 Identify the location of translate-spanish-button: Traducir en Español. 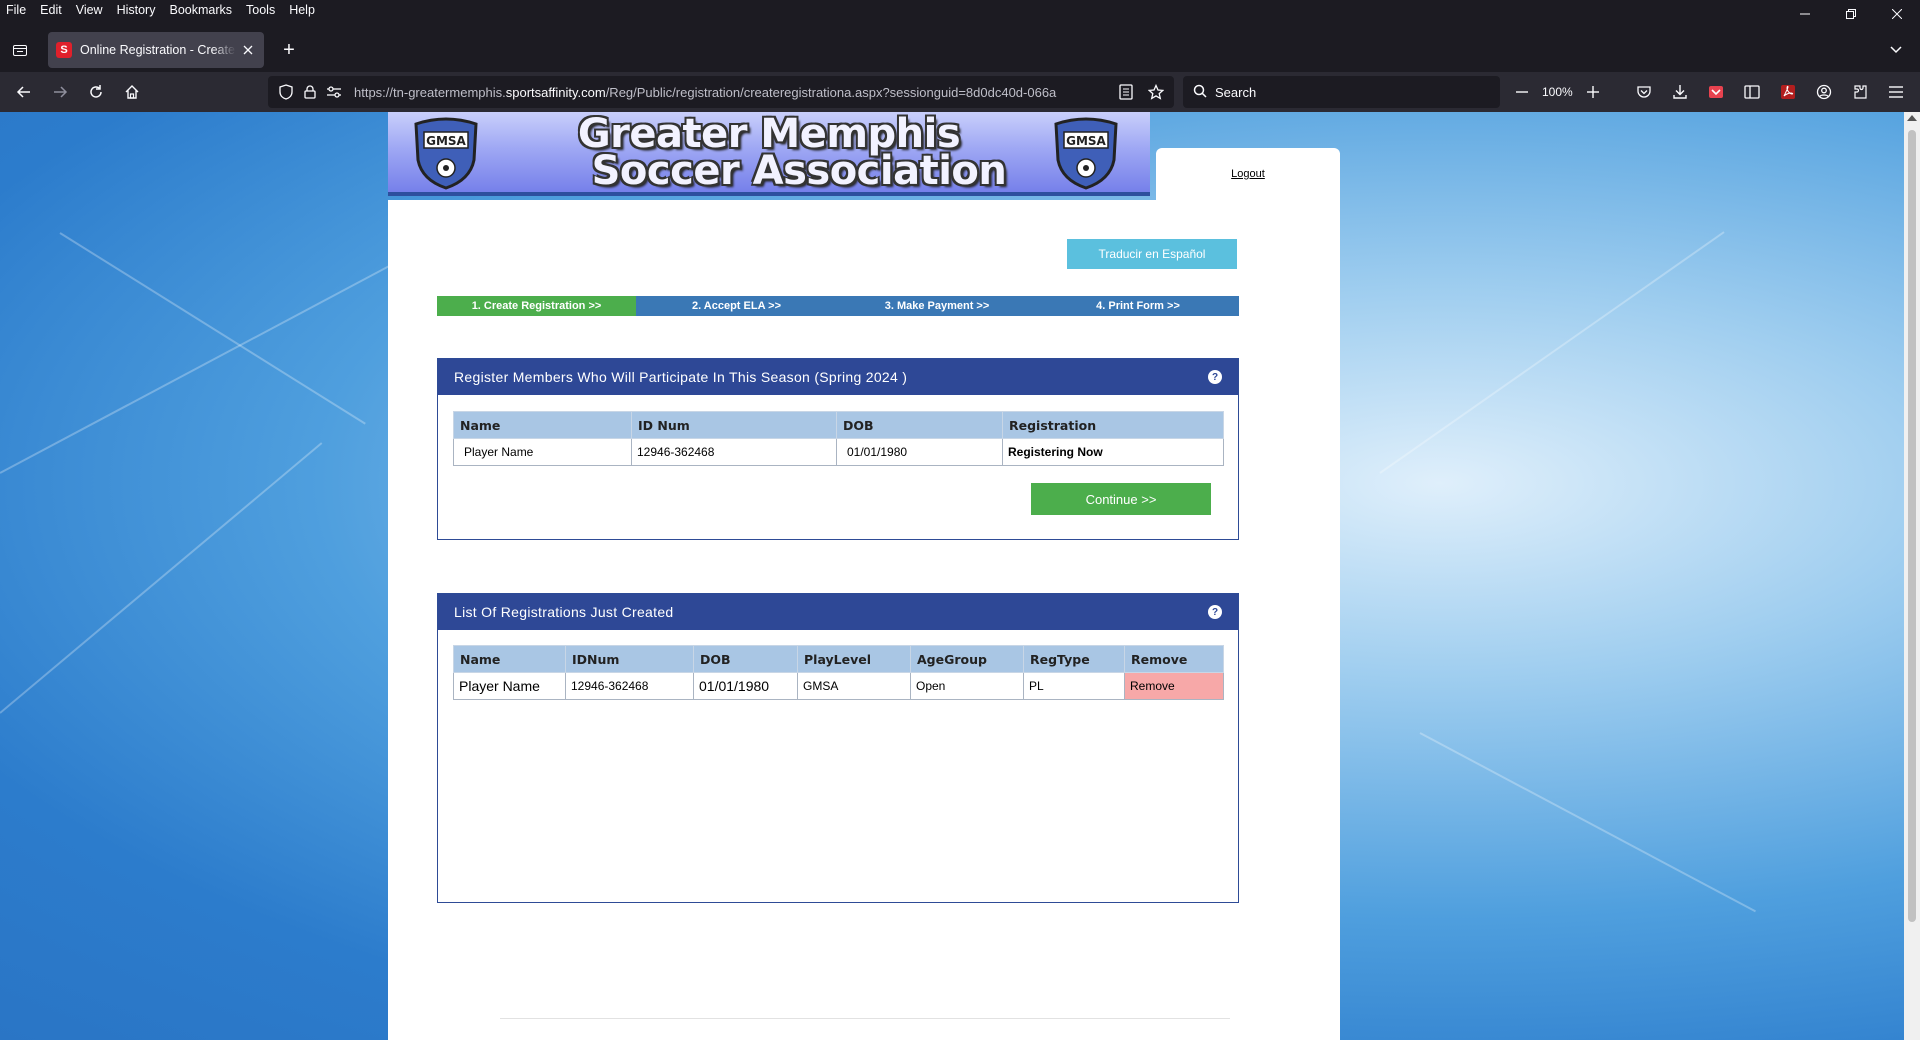
(1152, 254).